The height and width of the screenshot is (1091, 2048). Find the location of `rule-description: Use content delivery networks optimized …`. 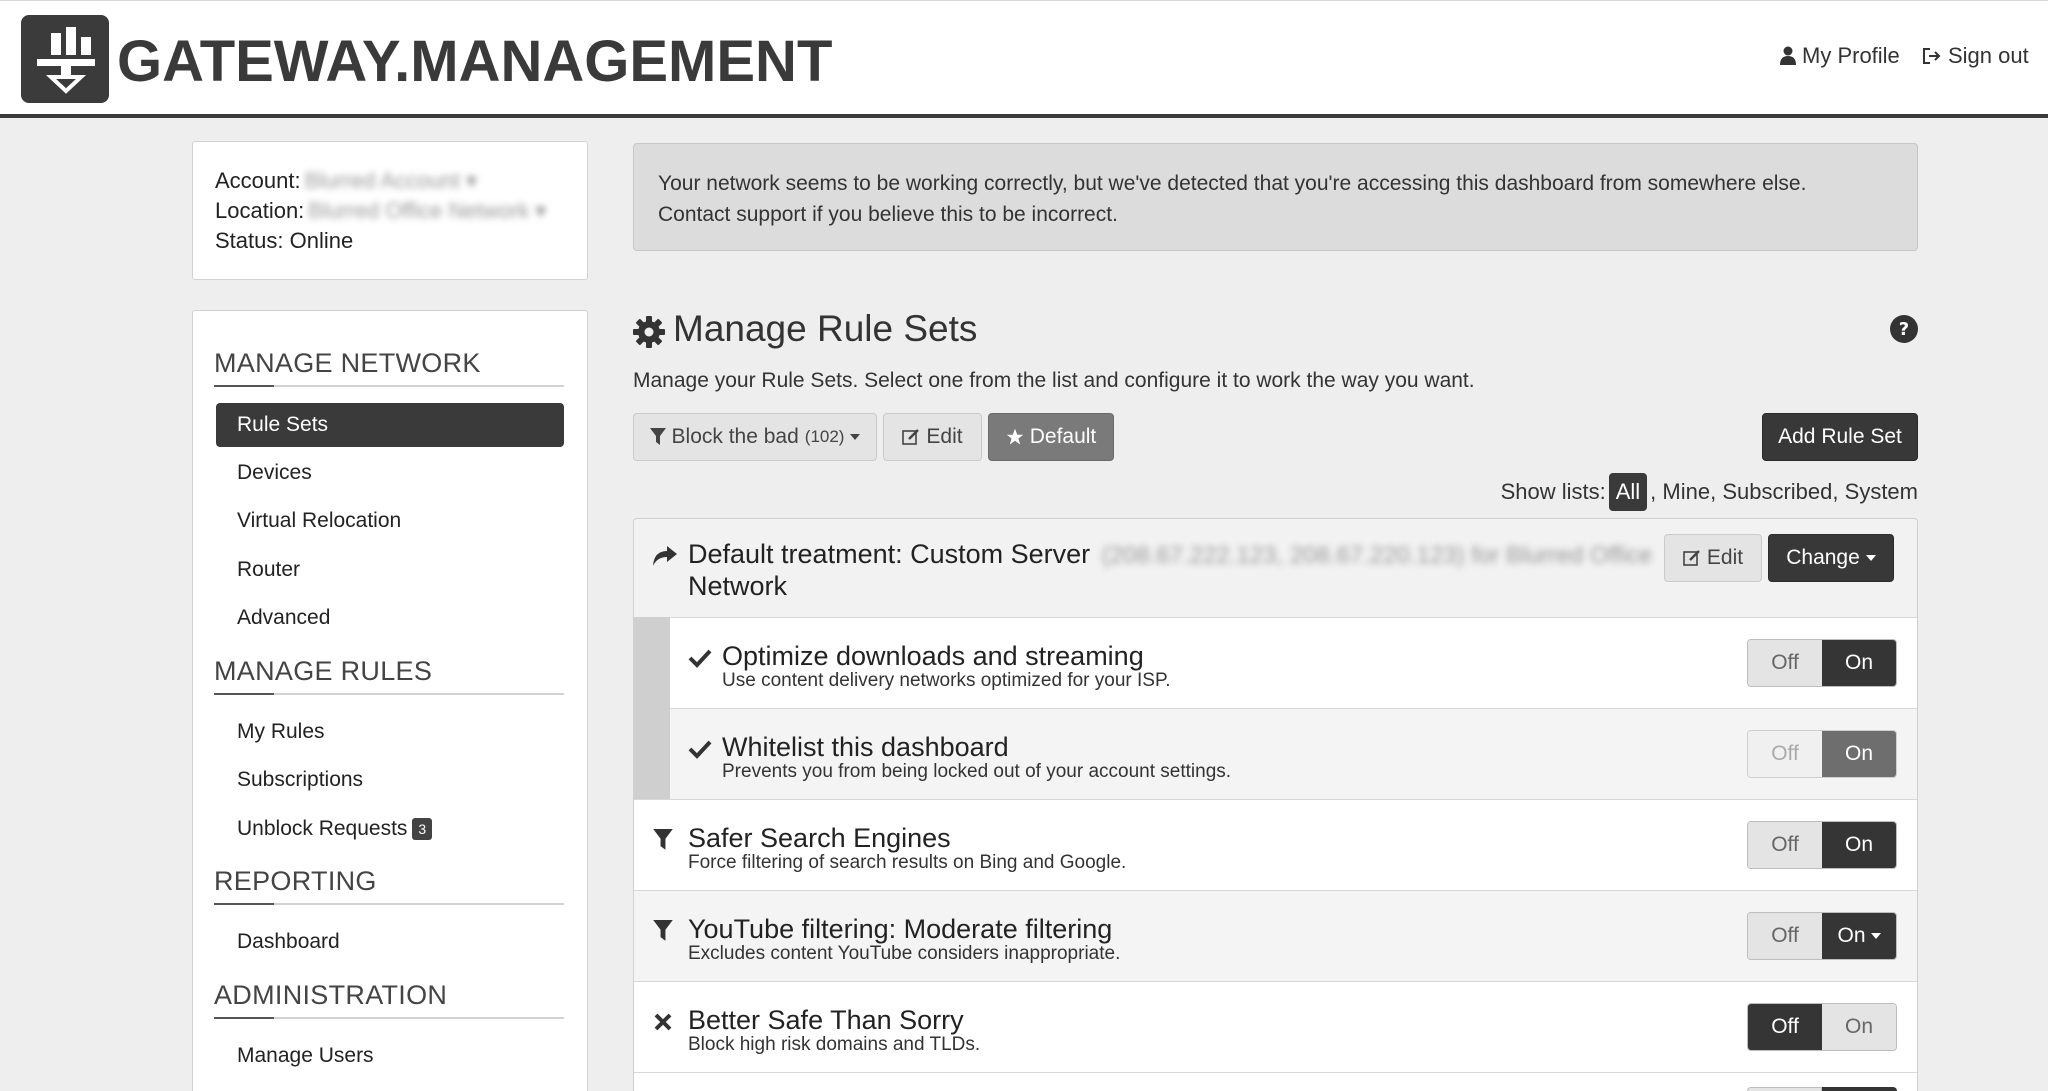

rule-description: Use content delivery networks optimized … is located at coordinates (946, 680).